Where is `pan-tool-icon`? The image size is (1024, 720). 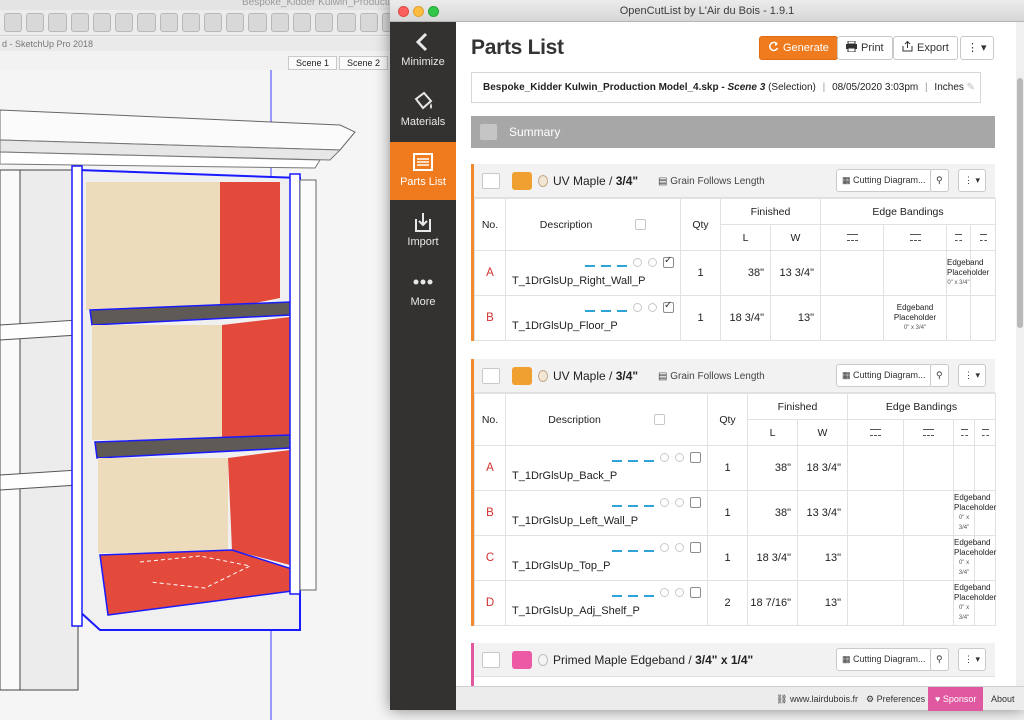 pan-tool-icon is located at coordinates (279, 22).